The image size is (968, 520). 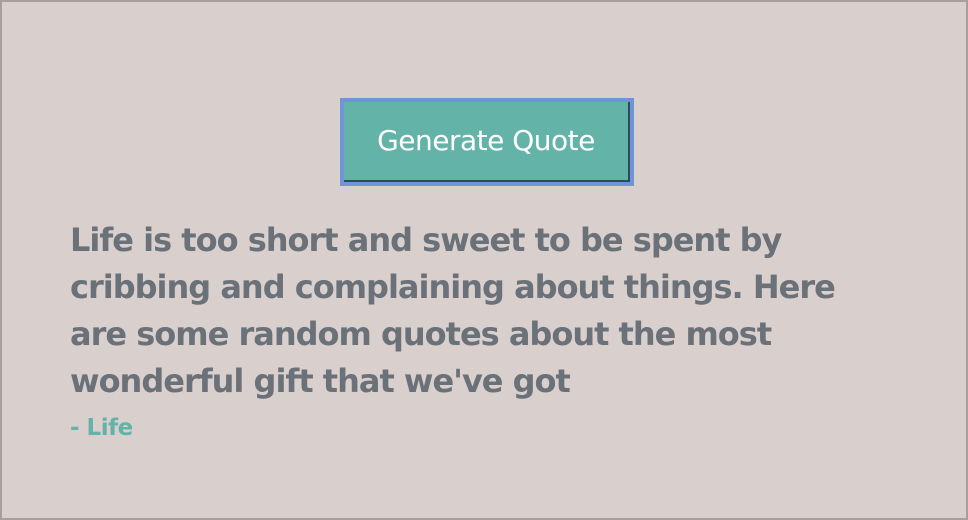 What do you see at coordinates (101, 428) in the screenshot?
I see `quote-author: - Life` at bounding box center [101, 428].